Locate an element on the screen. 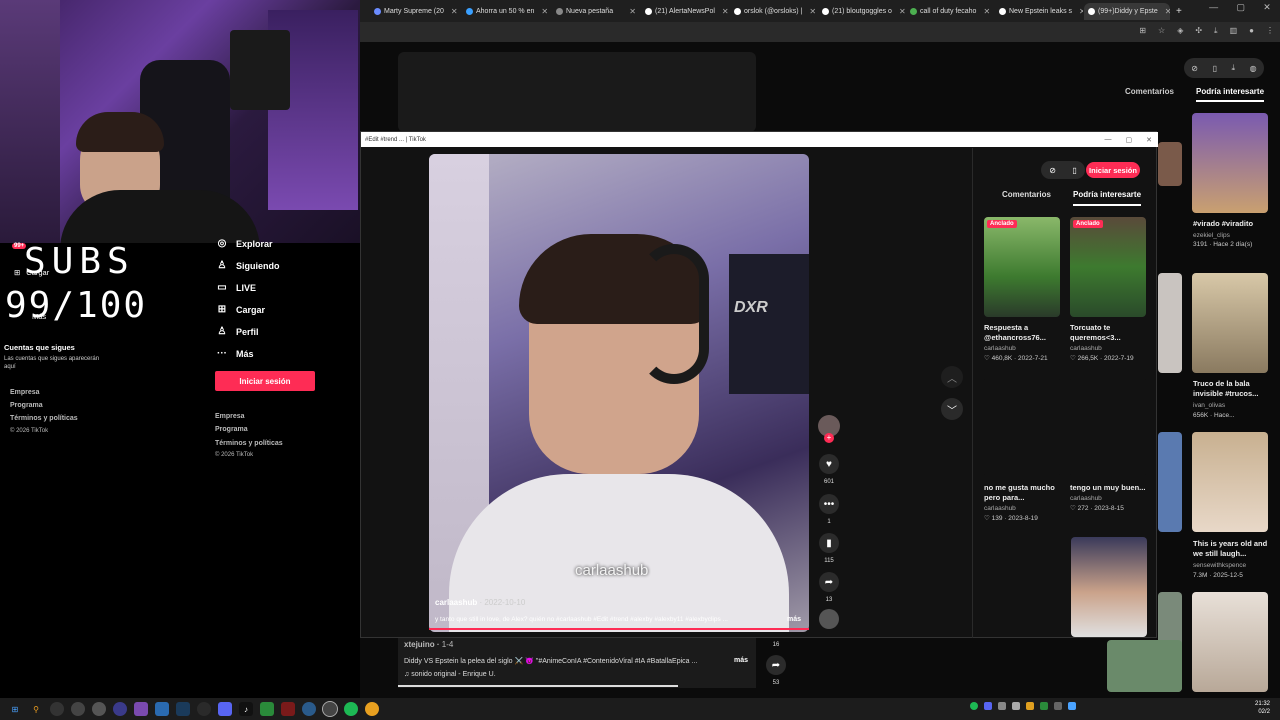  next-video-button: ﹀ is located at coordinates (952, 409).